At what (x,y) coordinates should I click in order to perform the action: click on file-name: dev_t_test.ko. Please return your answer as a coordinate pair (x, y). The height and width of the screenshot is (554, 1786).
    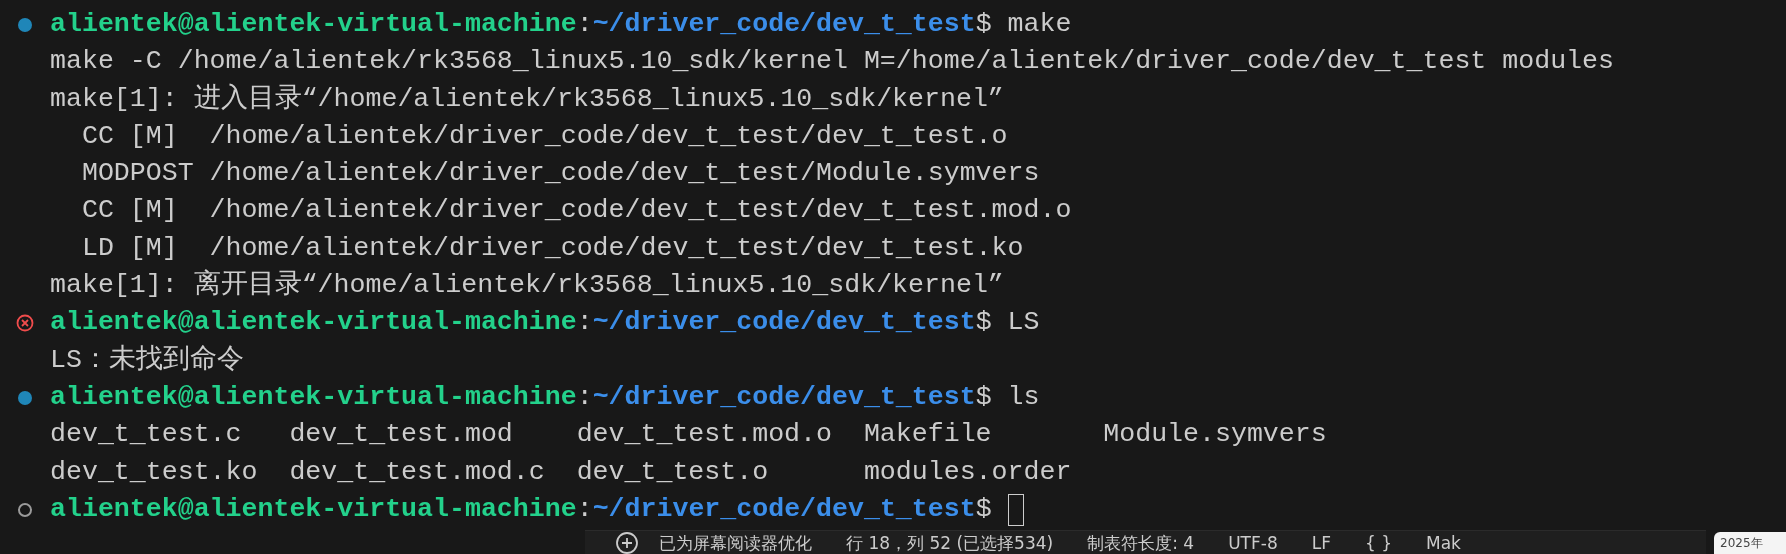
    Looking at the image, I should click on (154, 472).